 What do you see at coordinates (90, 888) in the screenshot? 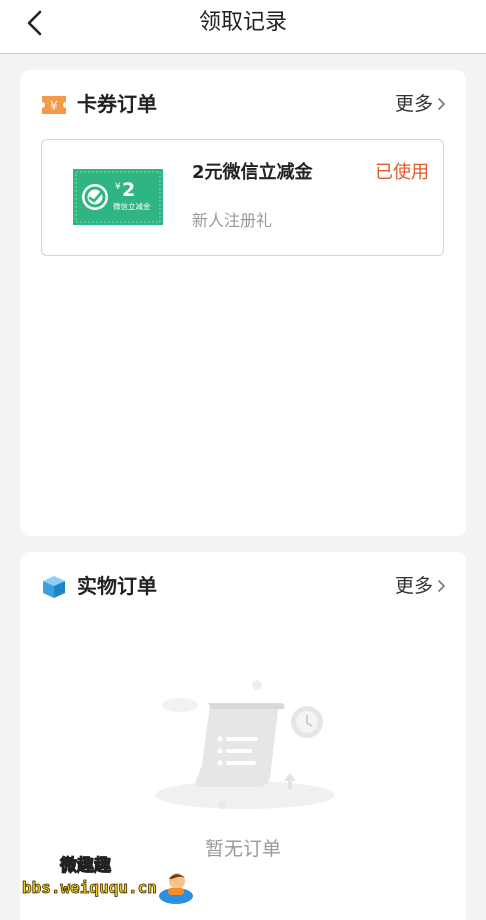
I see `watermark-url-text: bbs.weiququ.cn` at bounding box center [90, 888].